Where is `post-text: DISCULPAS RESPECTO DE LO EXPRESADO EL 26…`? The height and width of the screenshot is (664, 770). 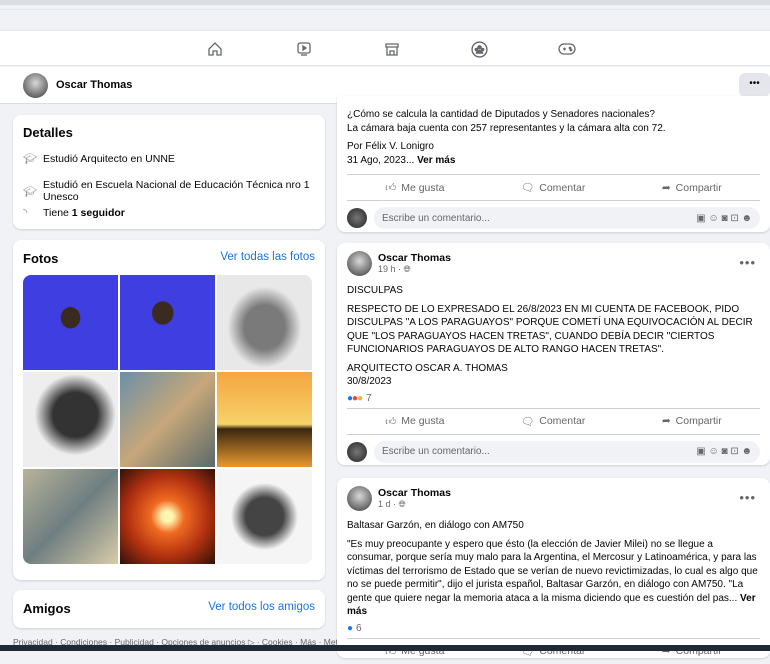 post-text: DISCULPAS RESPECTO DE LO EXPRESADO EL 26… is located at coordinates (550, 336).